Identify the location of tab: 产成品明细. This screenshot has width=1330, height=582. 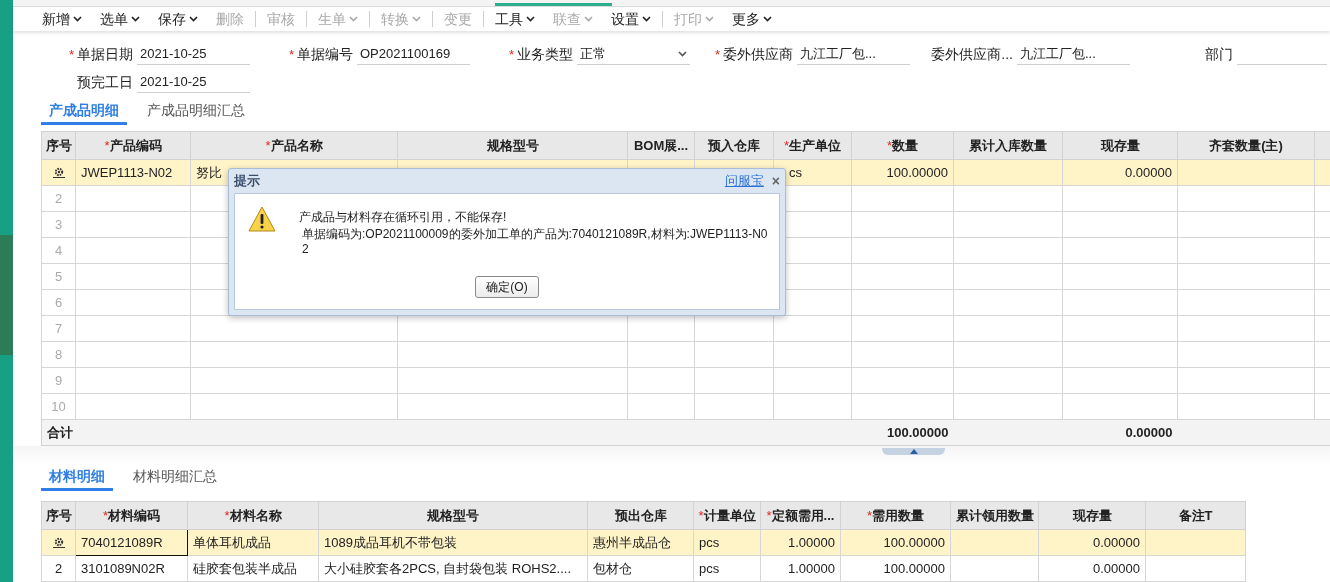
(84, 112).